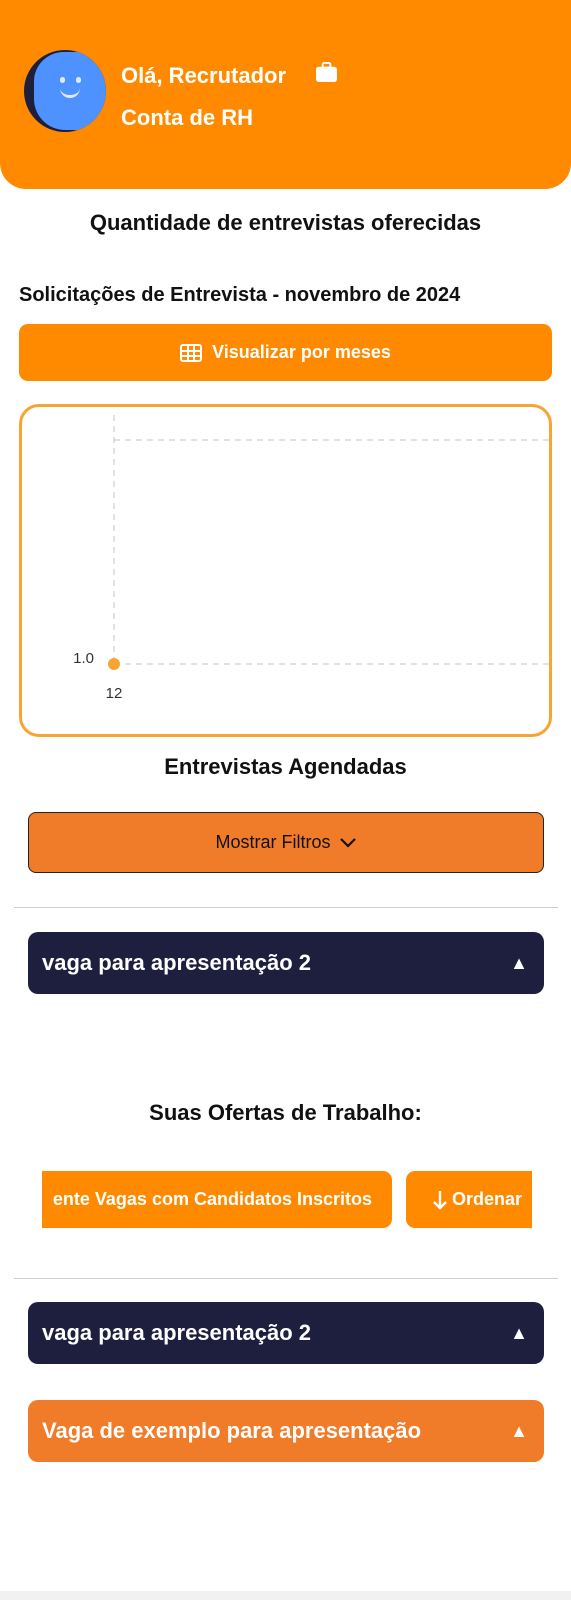 The image size is (571, 1600). Describe the element at coordinates (285, 766) in the screenshot. I see `section-title-scheduled: Entrevistas Agendadas` at that location.